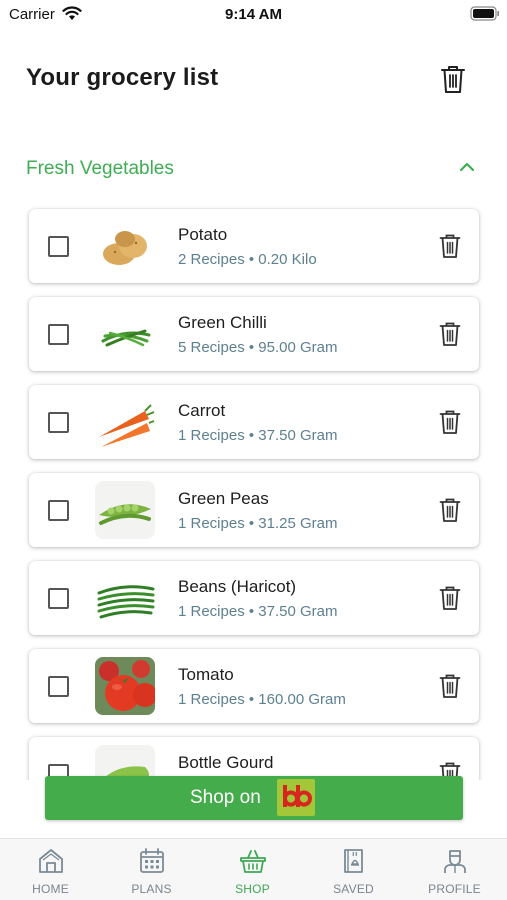 The image size is (507, 900). What do you see at coordinates (254, 686) in the screenshot?
I see `list-item: Tomato 1 Recipes • 160.00 Gram` at bounding box center [254, 686].